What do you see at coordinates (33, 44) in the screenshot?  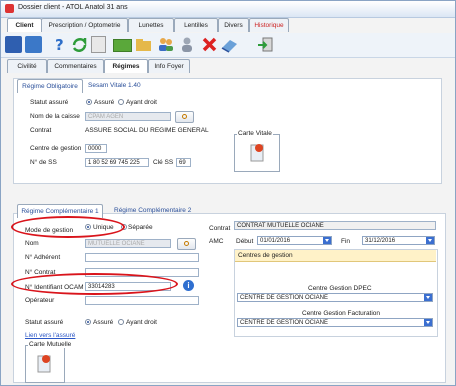 I see `save-as-icon` at bounding box center [33, 44].